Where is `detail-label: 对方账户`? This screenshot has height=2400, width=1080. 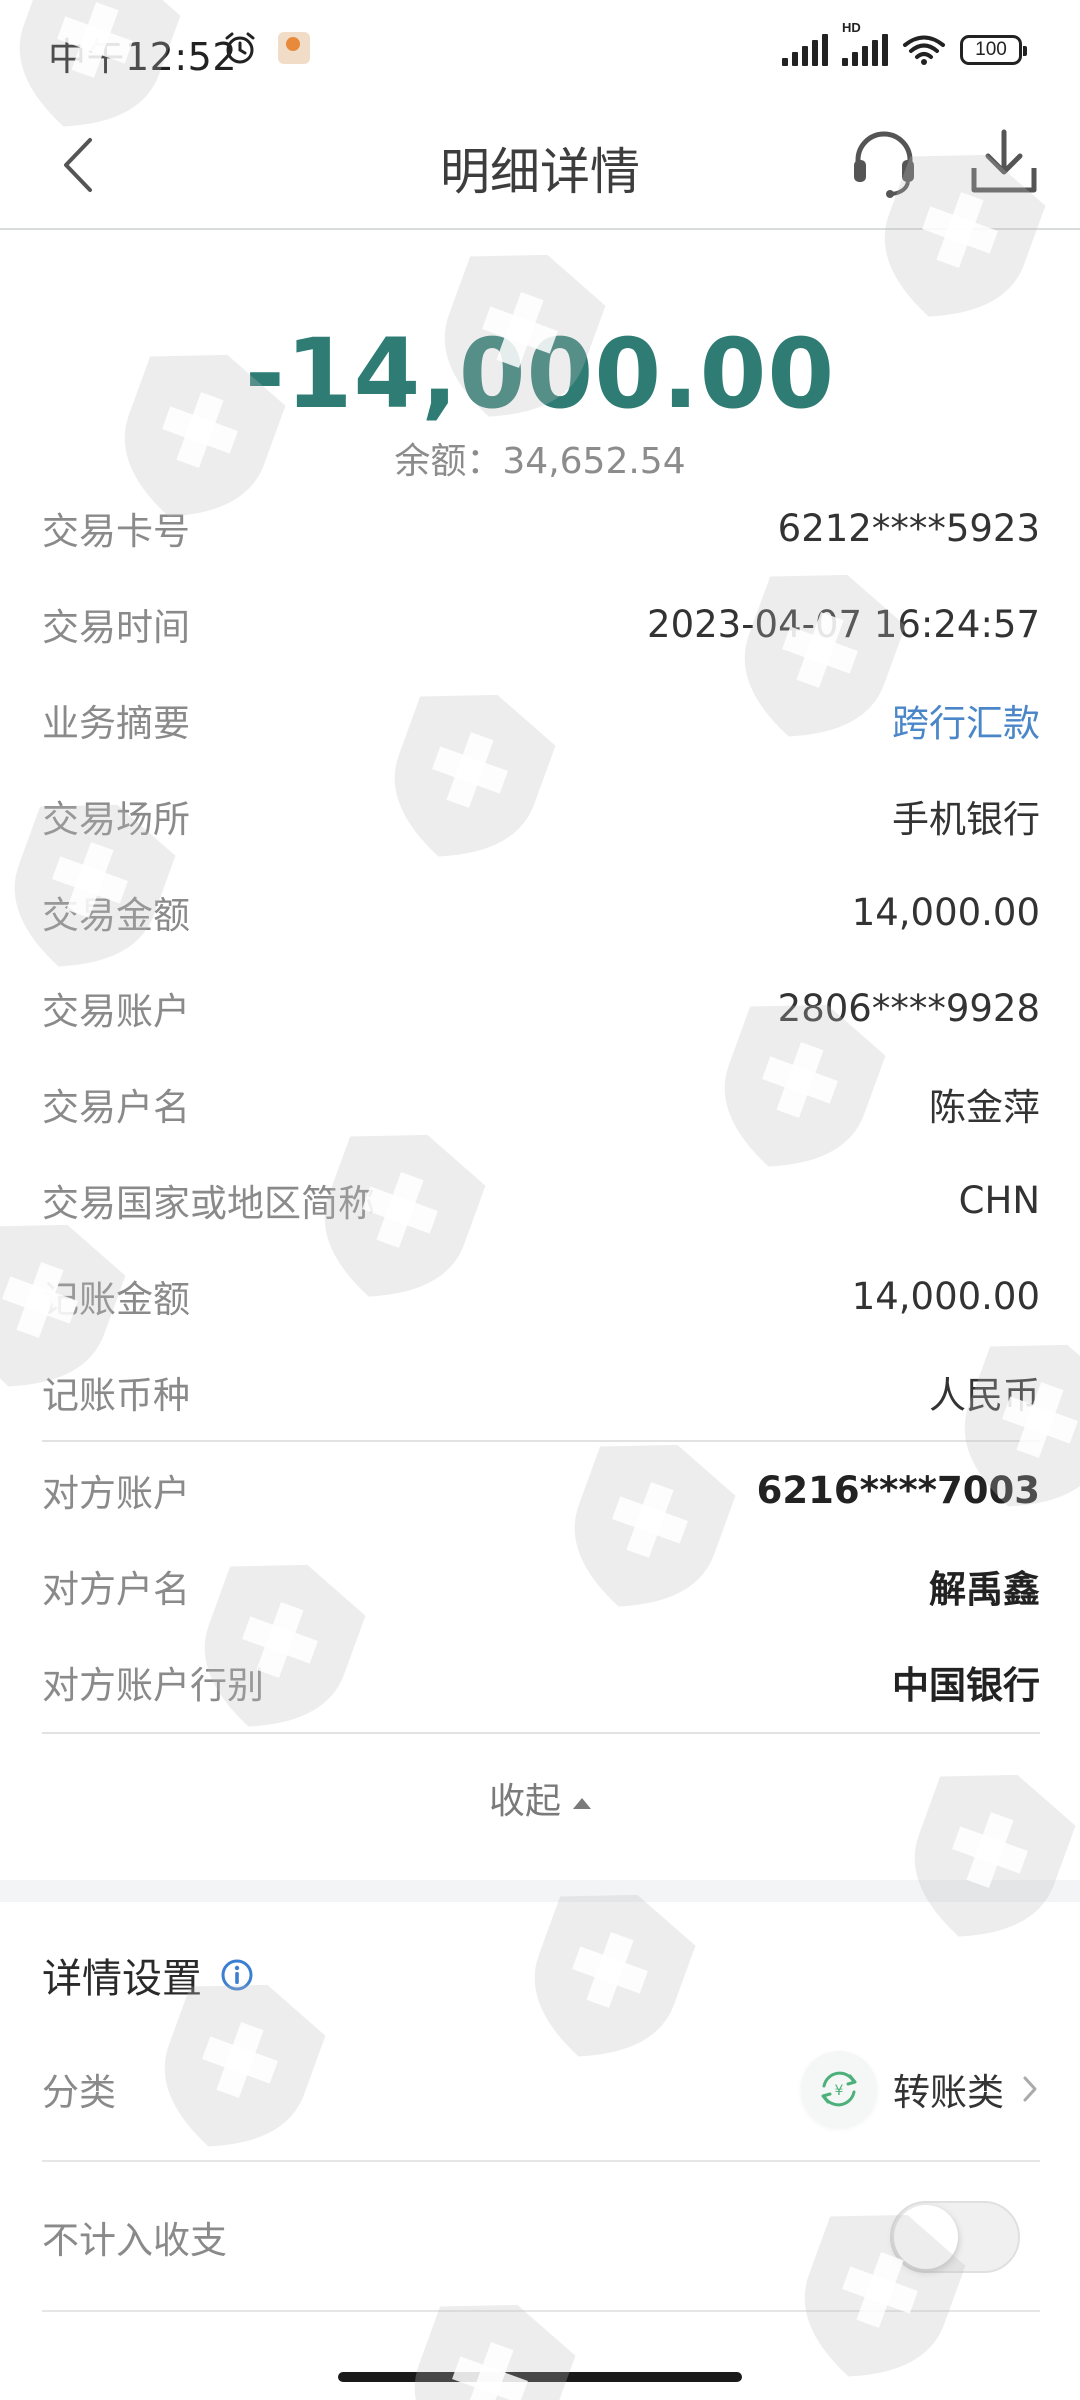
detail-label: 对方账户 is located at coordinates (116, 1493).